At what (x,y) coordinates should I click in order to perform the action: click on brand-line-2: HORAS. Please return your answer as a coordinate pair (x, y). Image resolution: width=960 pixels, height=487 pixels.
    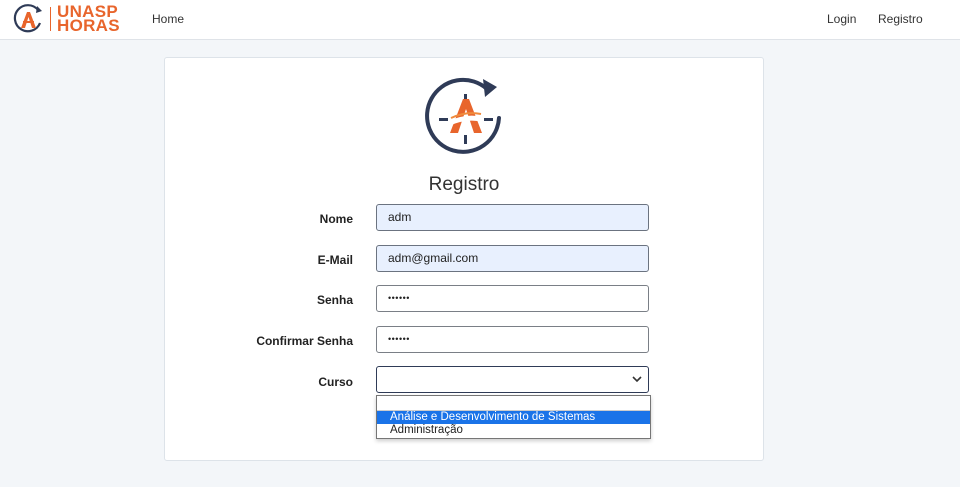
    Looking at the image, I should click on (88, 25).